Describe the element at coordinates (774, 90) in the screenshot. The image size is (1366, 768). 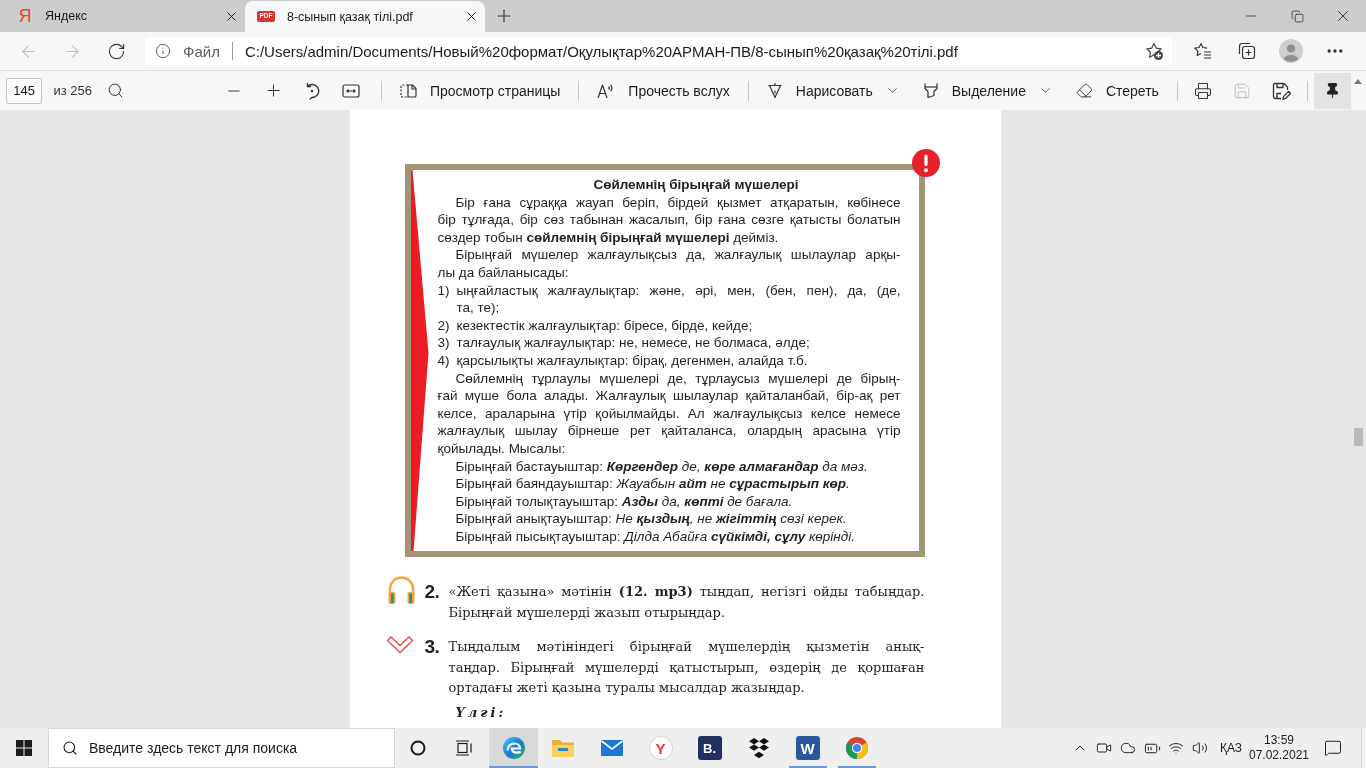
I see `pen-nib-icon` at that location.